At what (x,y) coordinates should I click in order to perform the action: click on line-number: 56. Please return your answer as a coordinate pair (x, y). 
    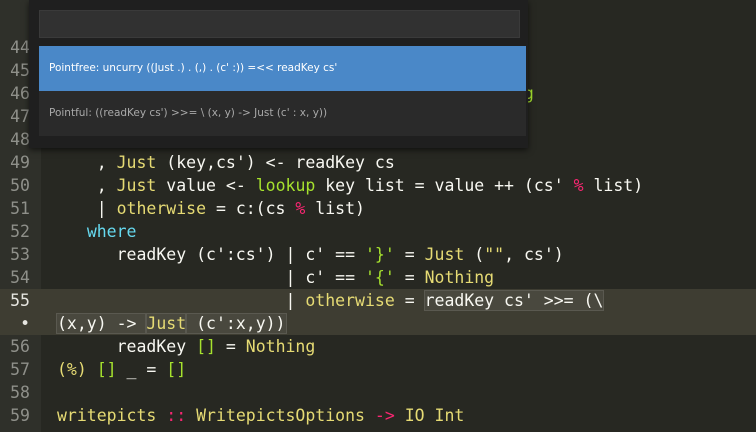
    Looking at the image, I should click on (20, 346).